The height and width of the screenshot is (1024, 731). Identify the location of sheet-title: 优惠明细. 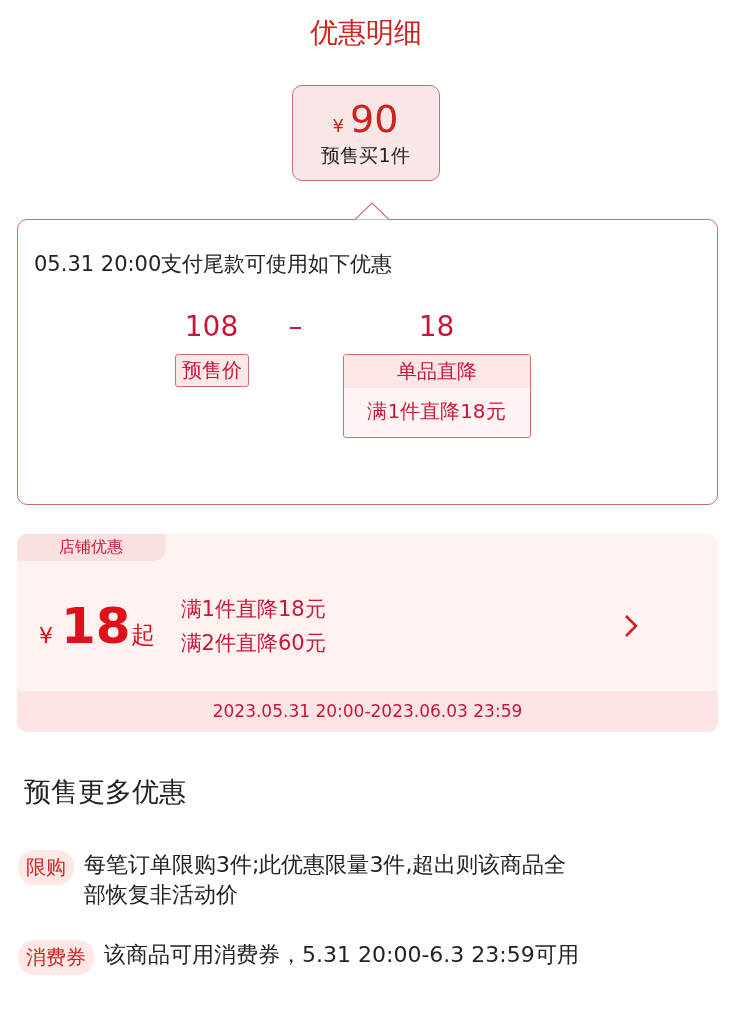
(365, 33).